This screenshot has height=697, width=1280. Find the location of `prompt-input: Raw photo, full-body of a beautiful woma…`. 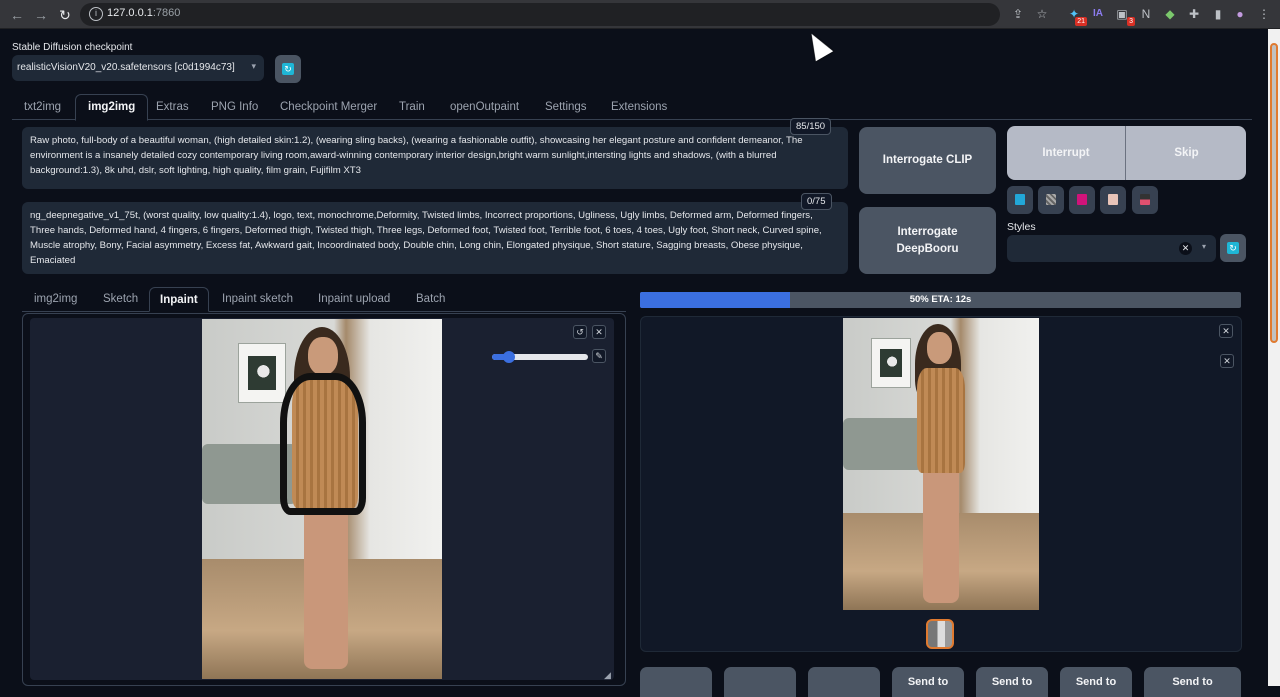

prompt-input: Raw photo, full-body of a beautiful woma… is located at coordinates (435, 158).